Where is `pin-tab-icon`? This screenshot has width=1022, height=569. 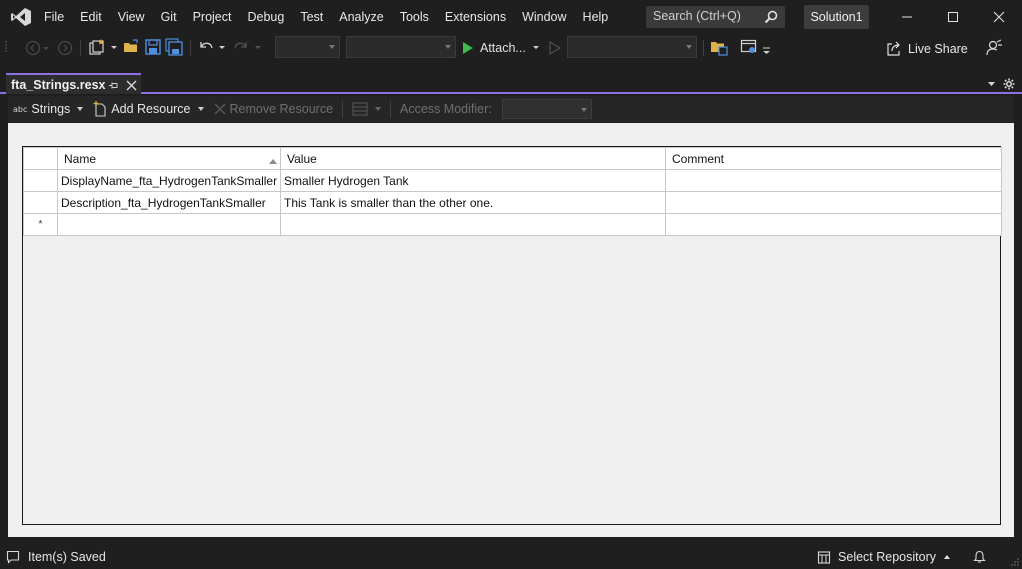 pin-tab-icon is located at coordinates (113, 85).